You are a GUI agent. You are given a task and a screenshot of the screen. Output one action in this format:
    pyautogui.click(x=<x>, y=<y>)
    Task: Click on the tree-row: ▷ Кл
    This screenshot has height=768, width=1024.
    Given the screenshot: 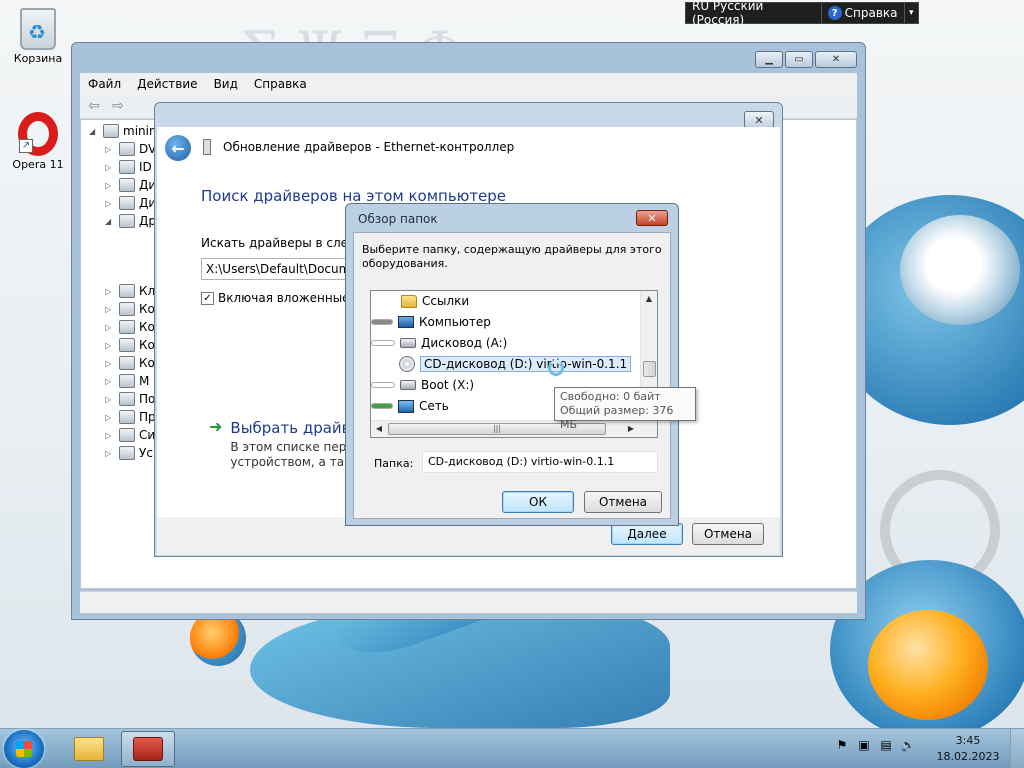 What is the action you would take?
    pyautogui.click(x=130, y=291)
    